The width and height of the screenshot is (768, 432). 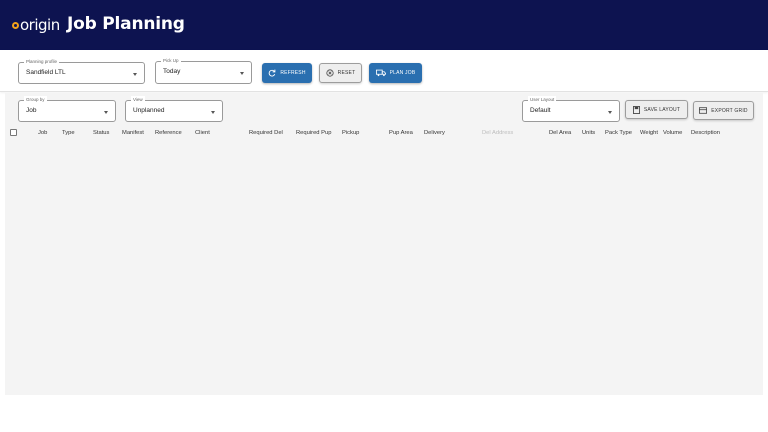 What do you see at coordinates (497, 133) in the screenshot?
I see `column-header-del-address: Del Address` at bounding box center [497, 133].